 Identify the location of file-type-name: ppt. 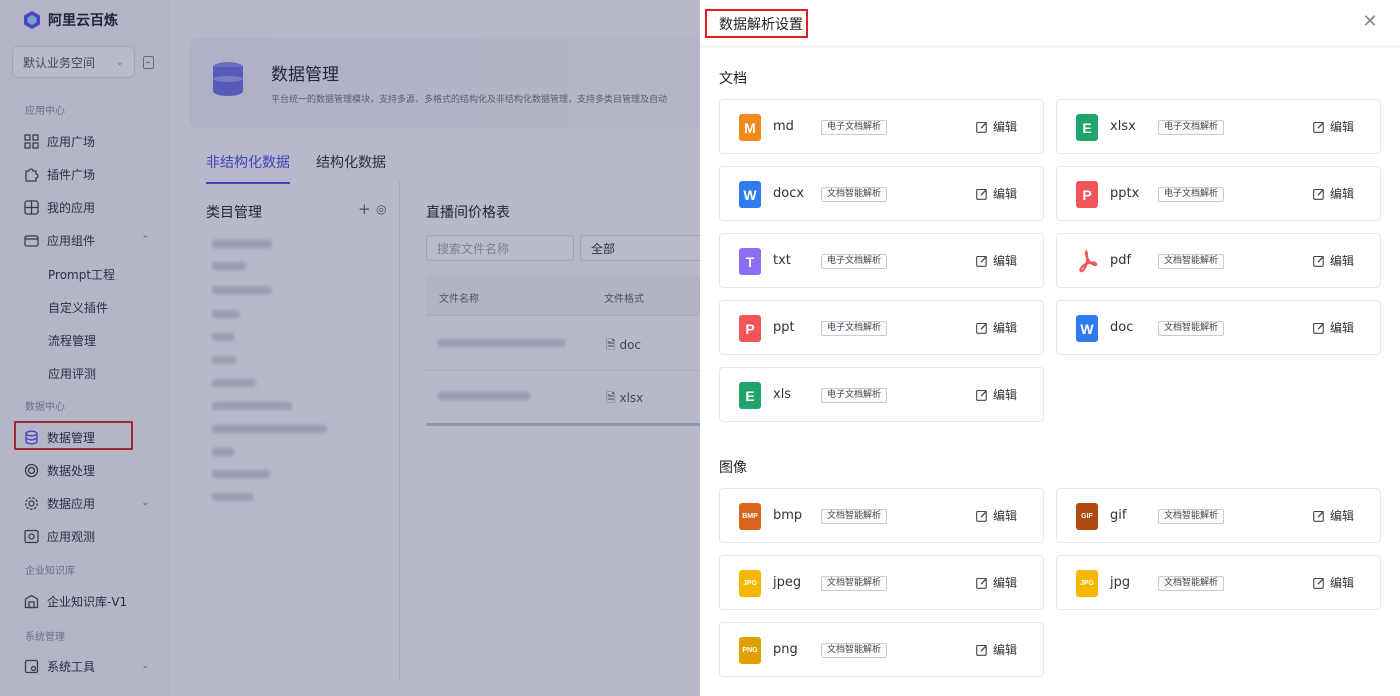
(784, 327).